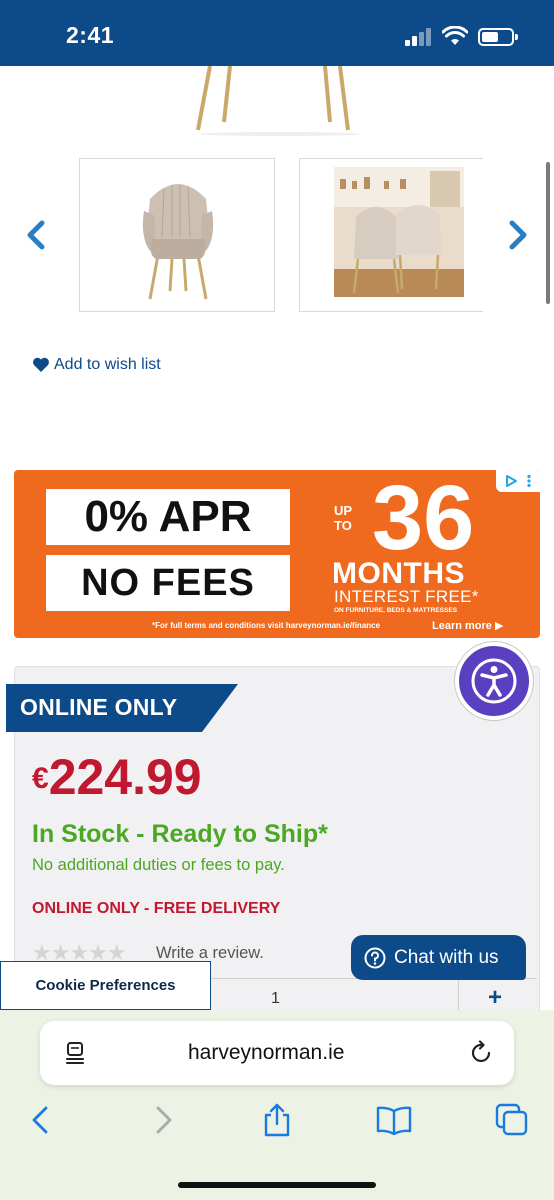 This screenshot has width=554, height=1200. Describe the element at coordinates (158, 865) in the screenshot. I see `duties-note: No additional duties or fees to pay.` at that location.